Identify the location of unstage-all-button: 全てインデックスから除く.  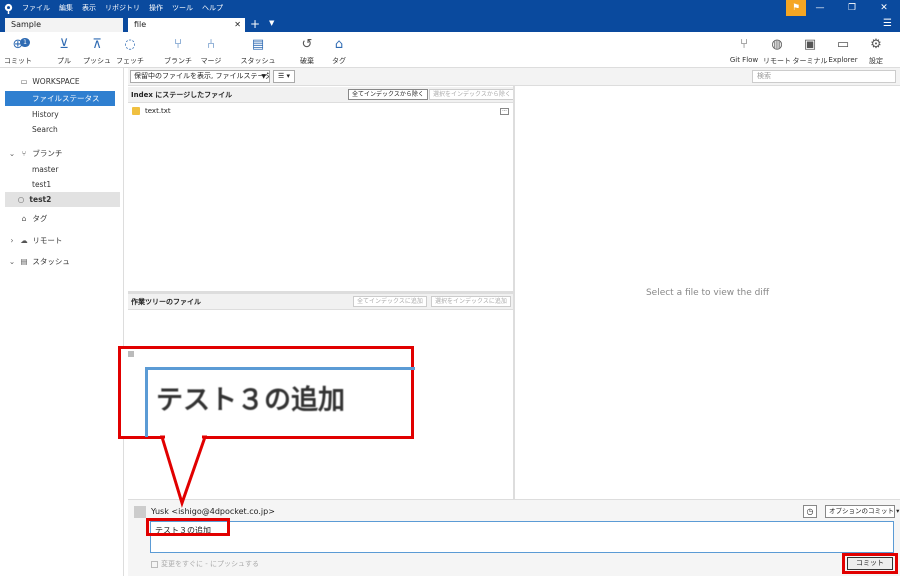
(388, 94).